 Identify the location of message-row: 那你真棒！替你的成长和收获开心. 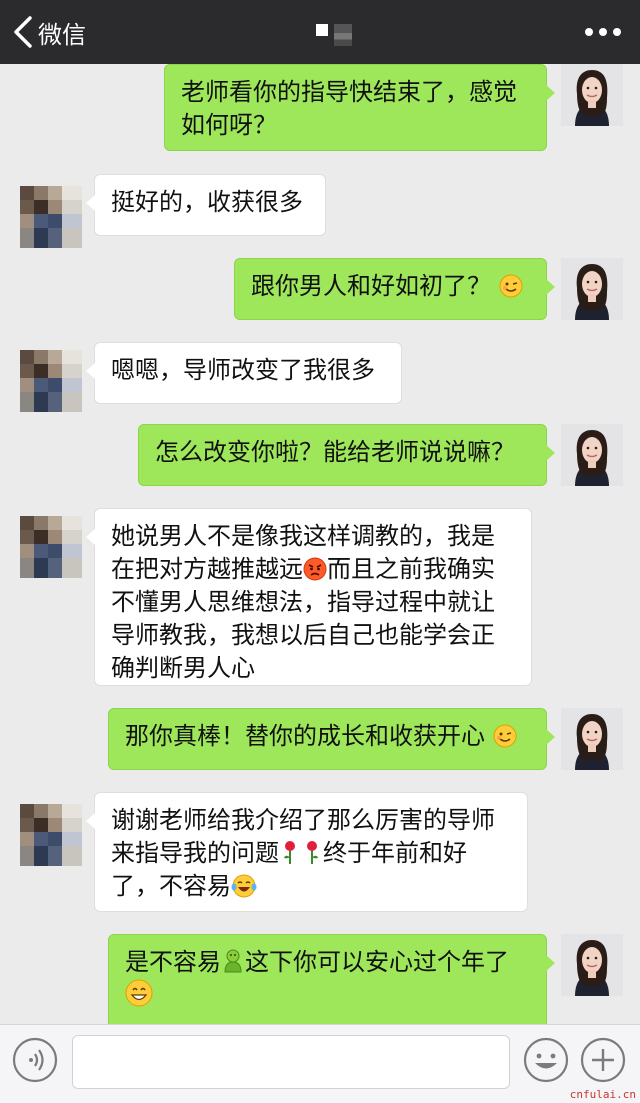
(320, 743).